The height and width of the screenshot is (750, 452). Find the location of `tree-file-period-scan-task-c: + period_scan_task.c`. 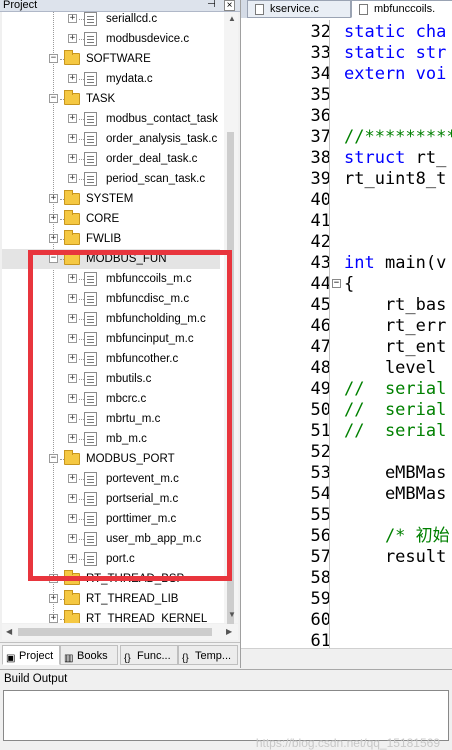

tree-file-period-scan-task-c: + period_scan_task.c is located at coordinates (113, 179).